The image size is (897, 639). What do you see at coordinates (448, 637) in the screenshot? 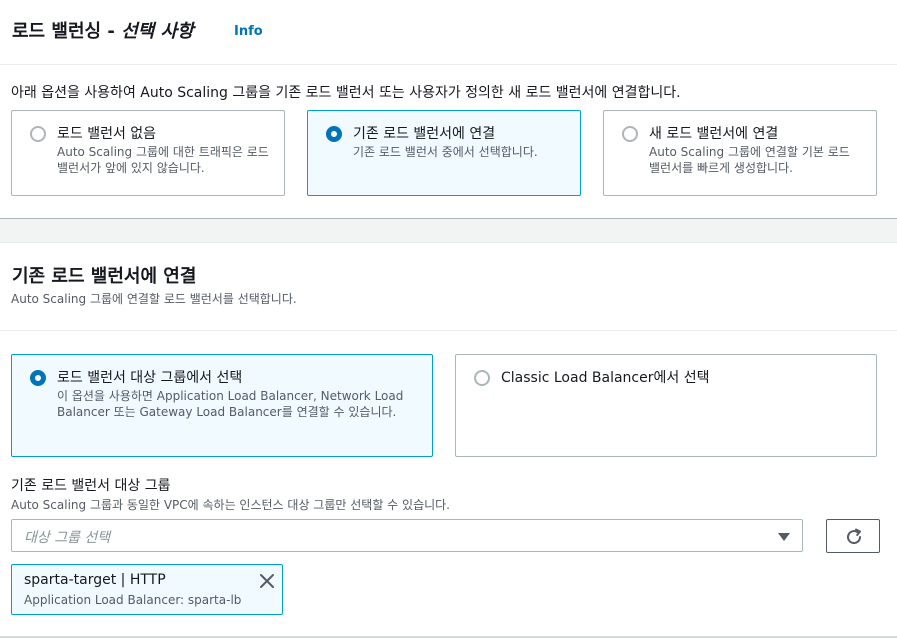
I see `divider` at bounding box center [448, 637].